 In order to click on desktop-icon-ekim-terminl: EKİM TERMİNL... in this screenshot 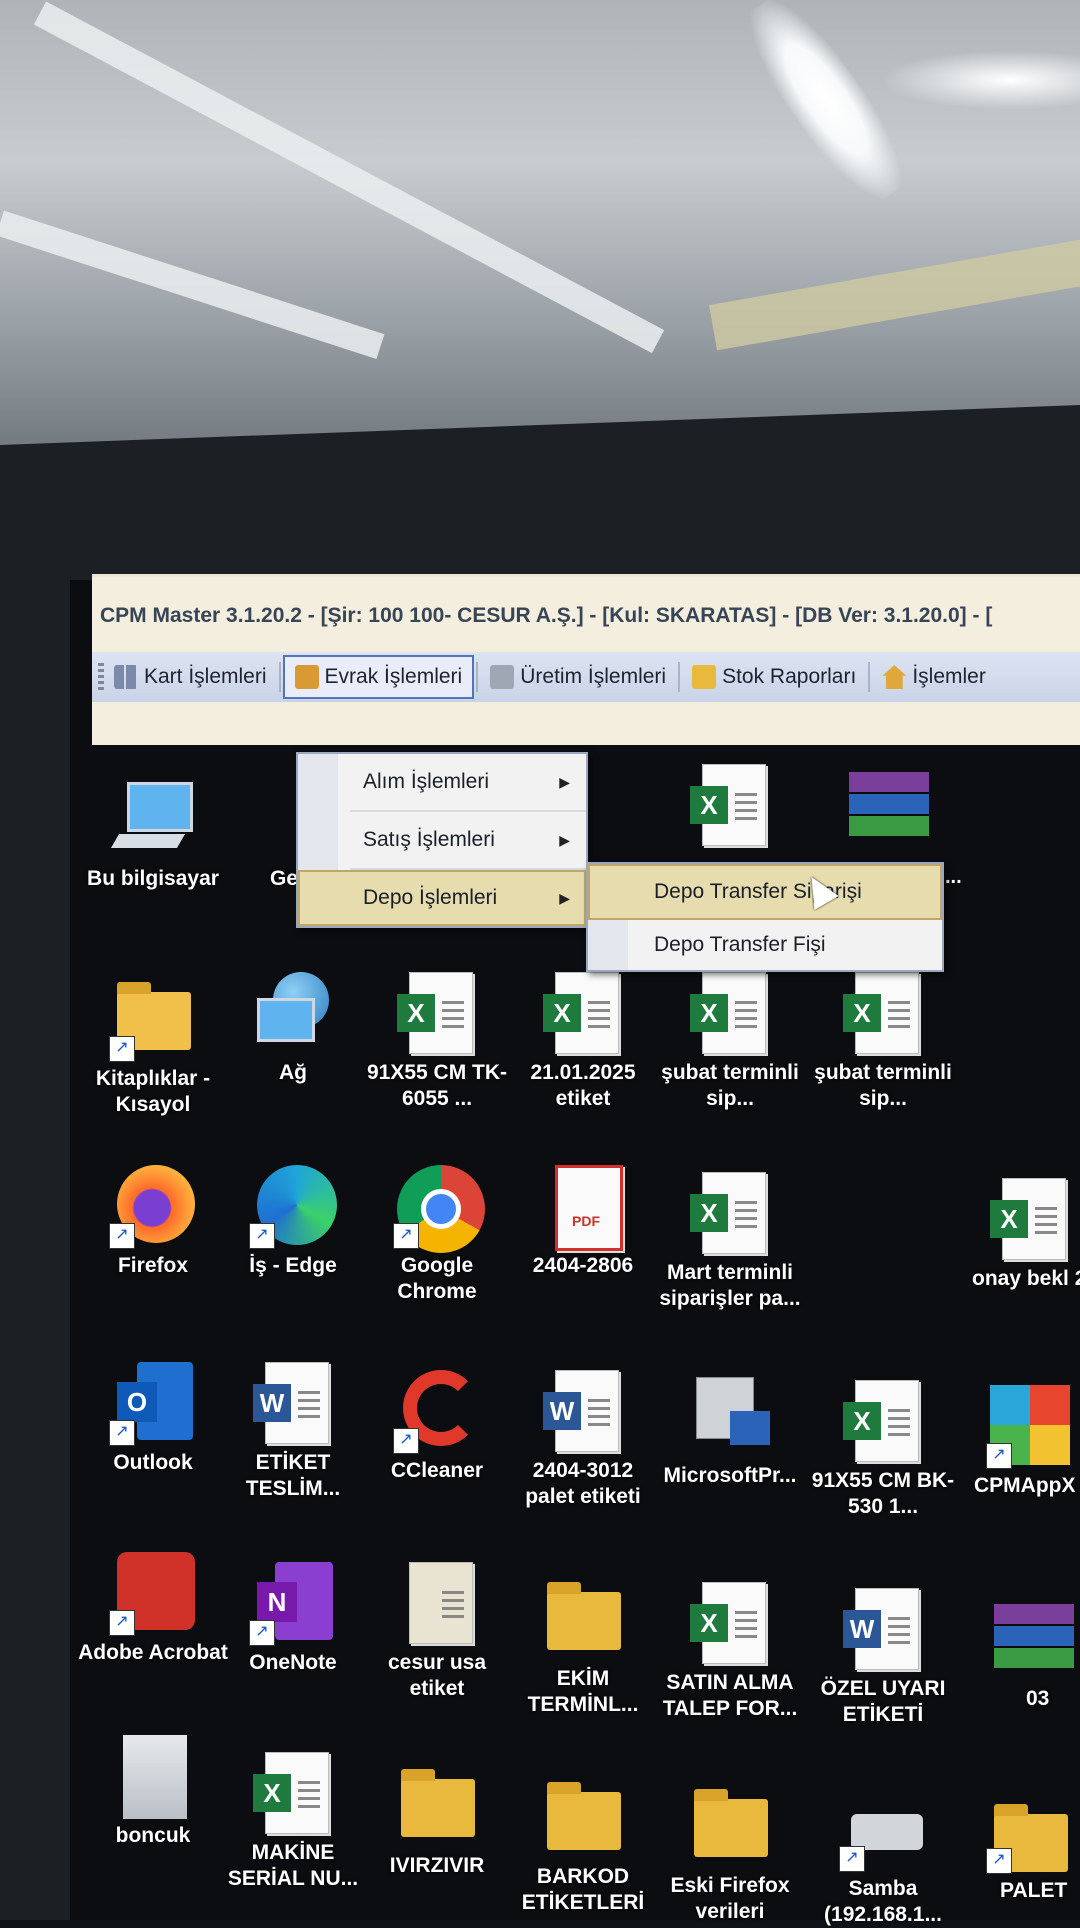, I will do `click(583, 1648)`.